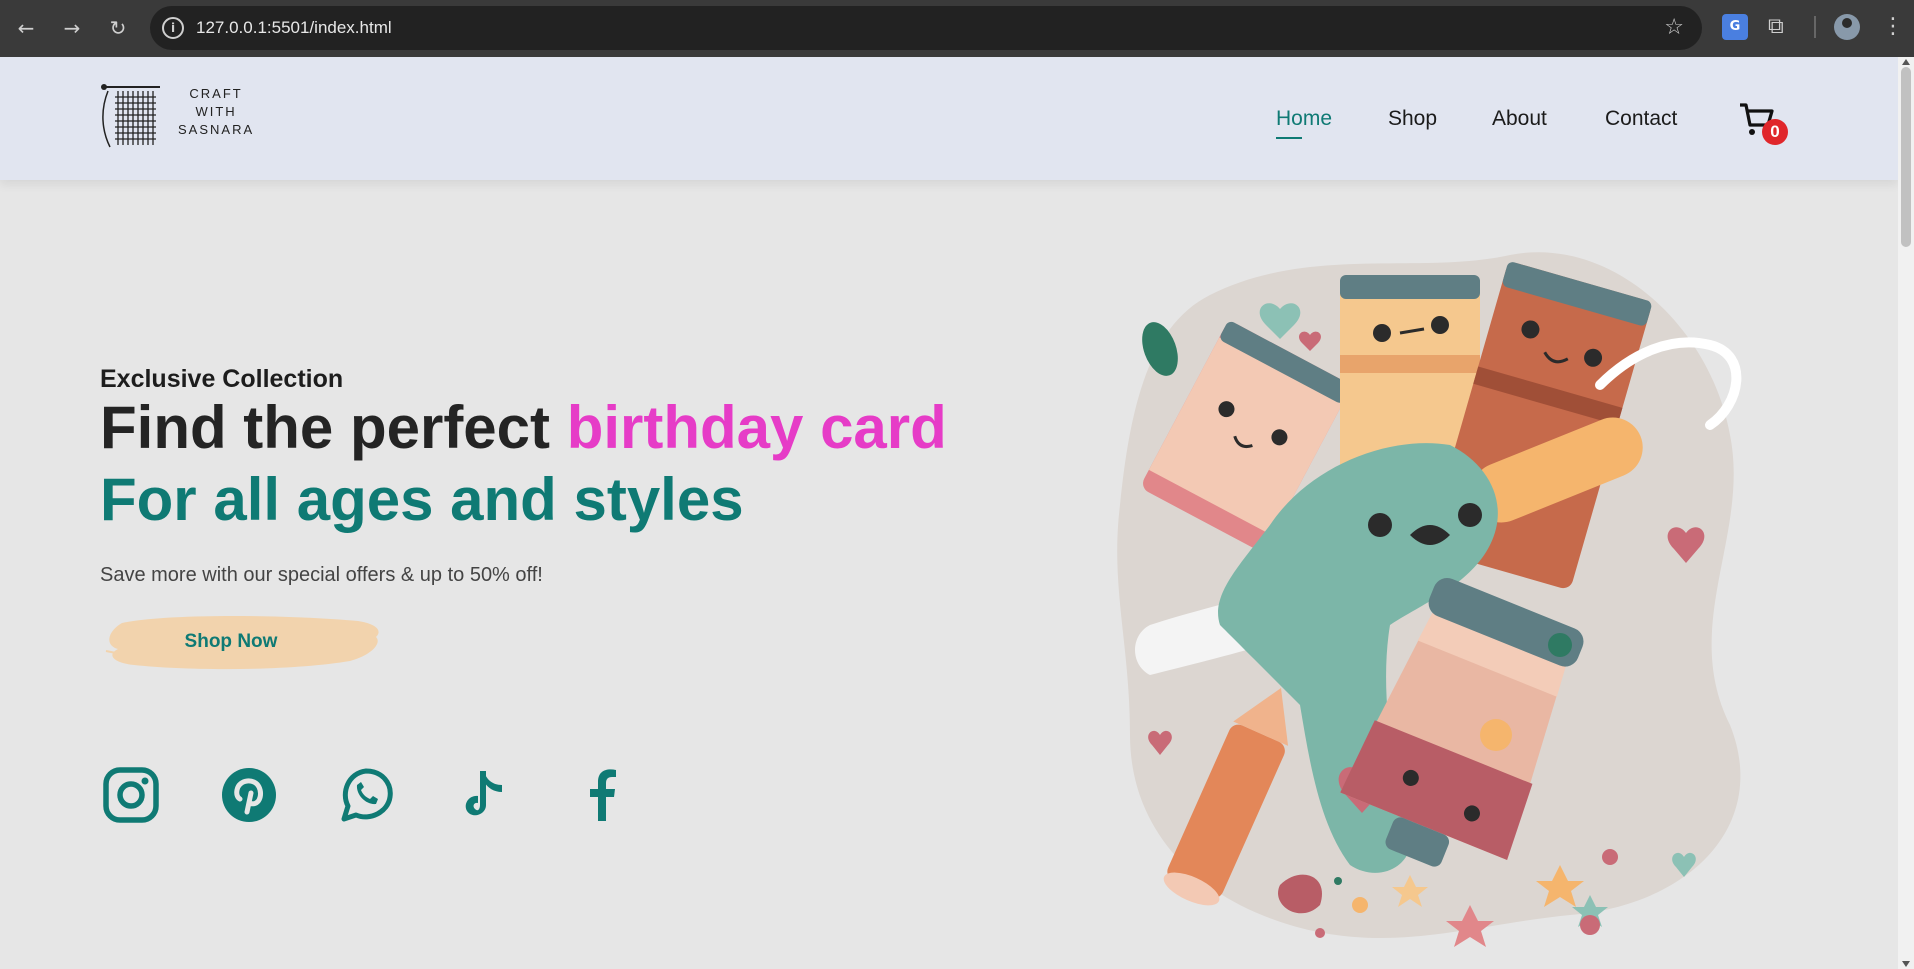 This screenshot has height=969, width=1914. I want to click on hero-title: Find the perfect birthday card, so click(523, 427).